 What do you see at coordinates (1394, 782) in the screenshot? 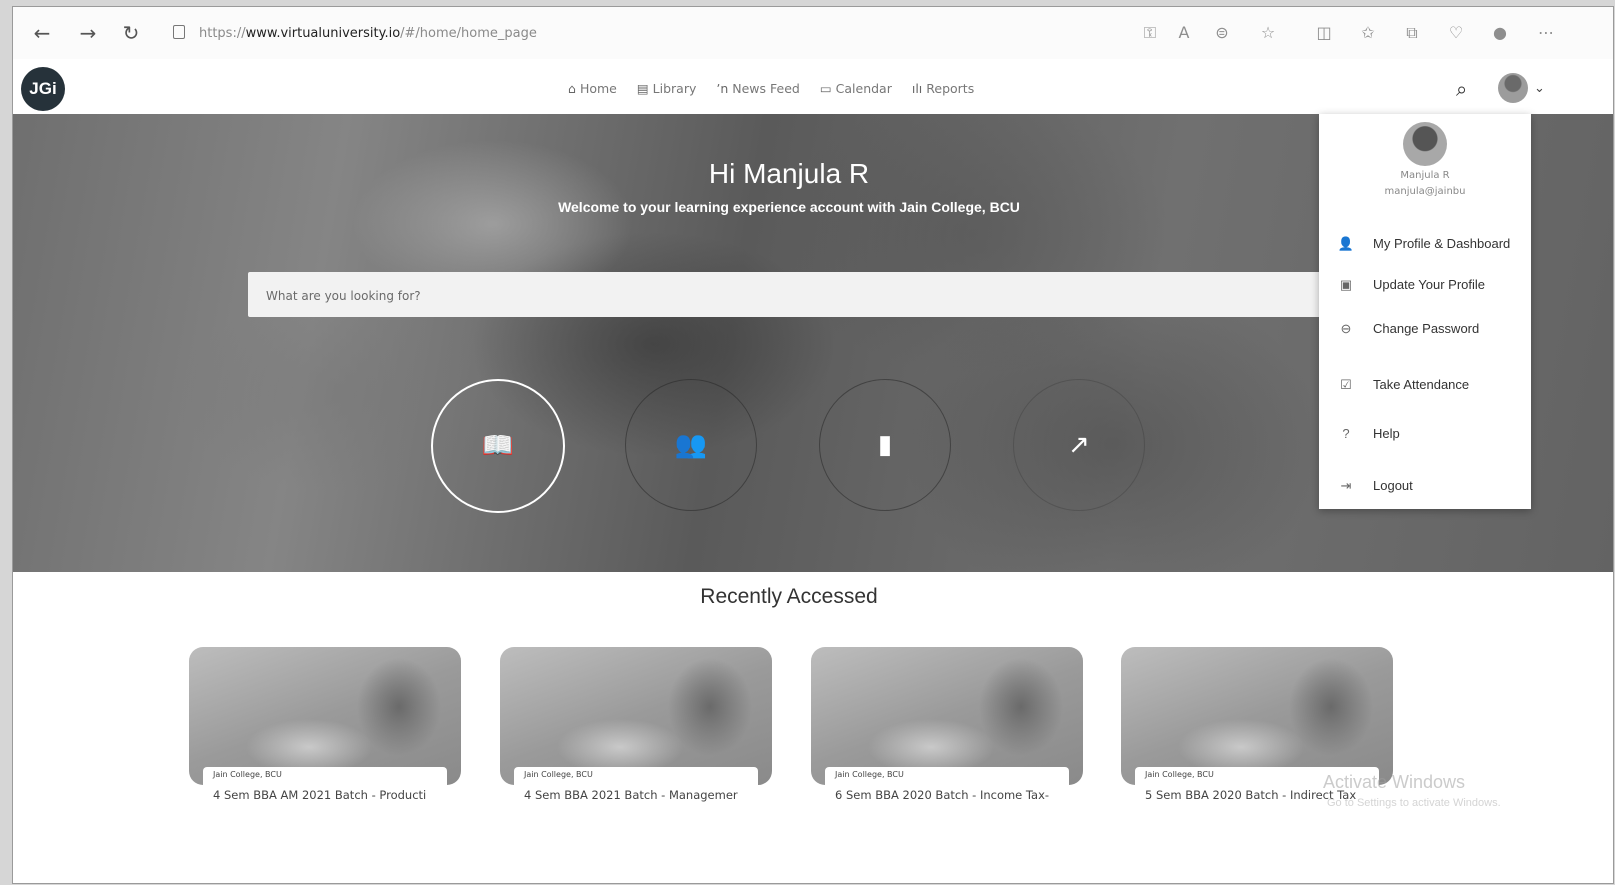
I see `activate-windows-watermark: Activate Windows` at bounding box center [1394, 782].